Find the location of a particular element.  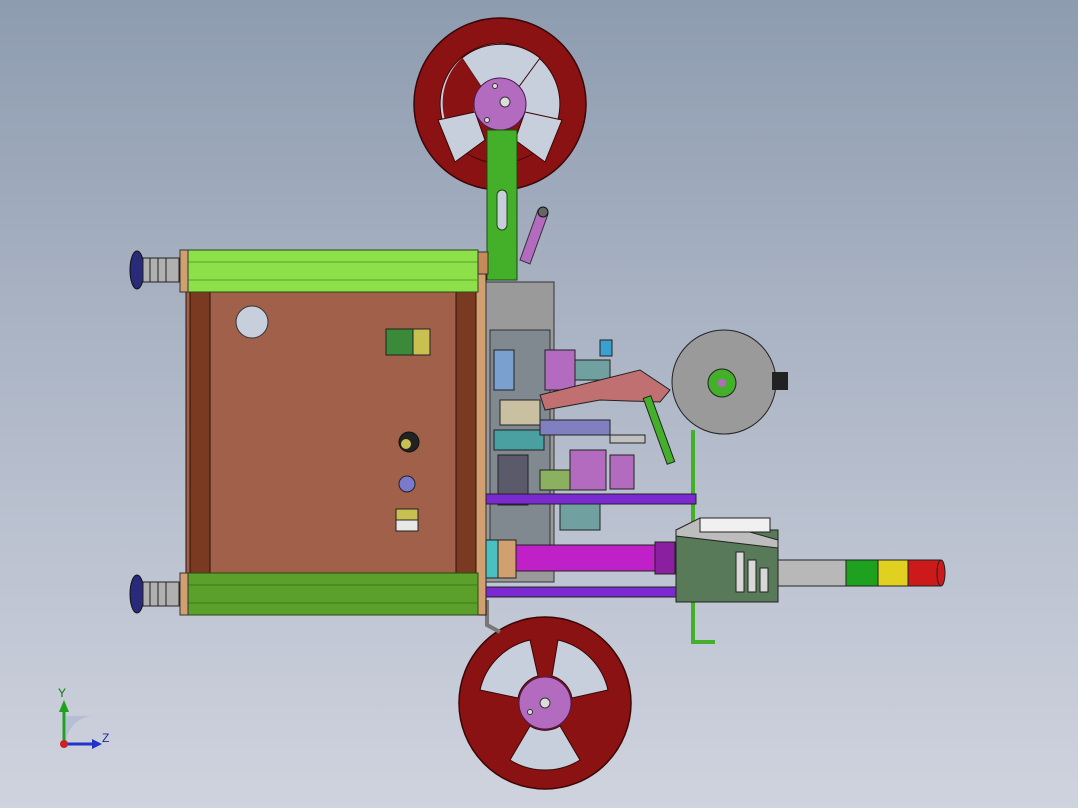

lower-rod is located at coordinates (581, 592).